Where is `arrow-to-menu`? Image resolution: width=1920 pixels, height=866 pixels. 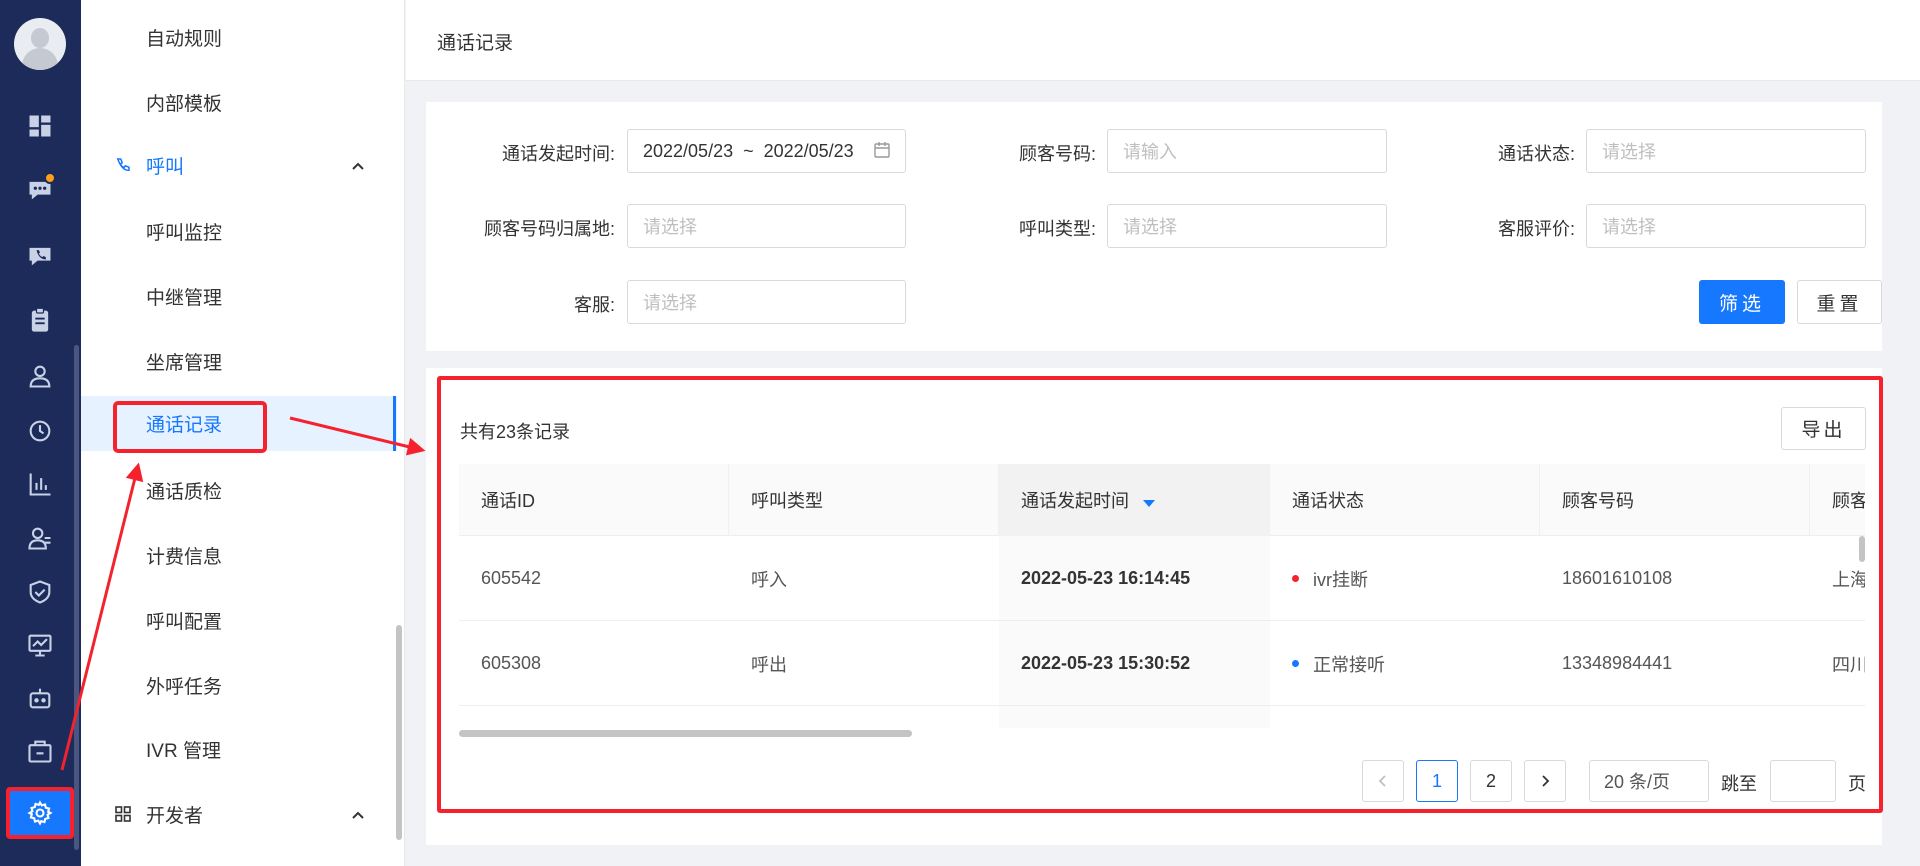
arrow-to-menu is located at coordinates (102, 616).